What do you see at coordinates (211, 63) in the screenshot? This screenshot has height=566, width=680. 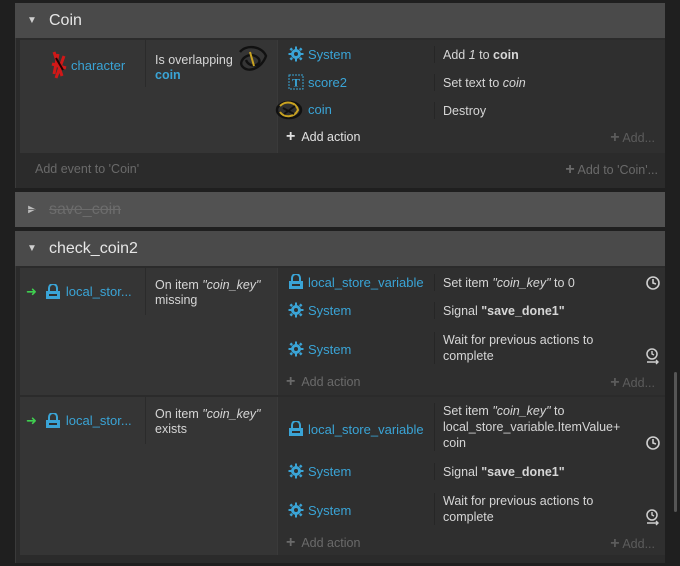 I see `condition-text: Is overlapping coin` at bounding box center [211, 63].